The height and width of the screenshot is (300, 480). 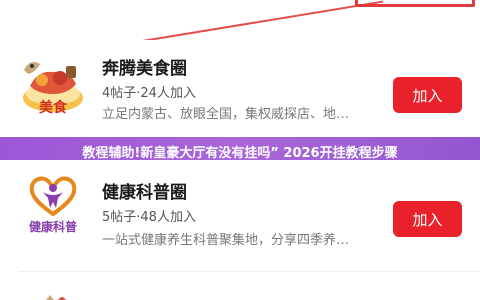 I want to click on group-title: 健康科普圈, so click(x=144, y=193).